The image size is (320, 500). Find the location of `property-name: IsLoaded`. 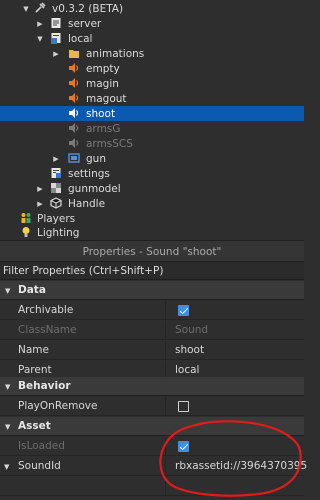

property-name: IsLoaded is located at coordinates (83, 446).